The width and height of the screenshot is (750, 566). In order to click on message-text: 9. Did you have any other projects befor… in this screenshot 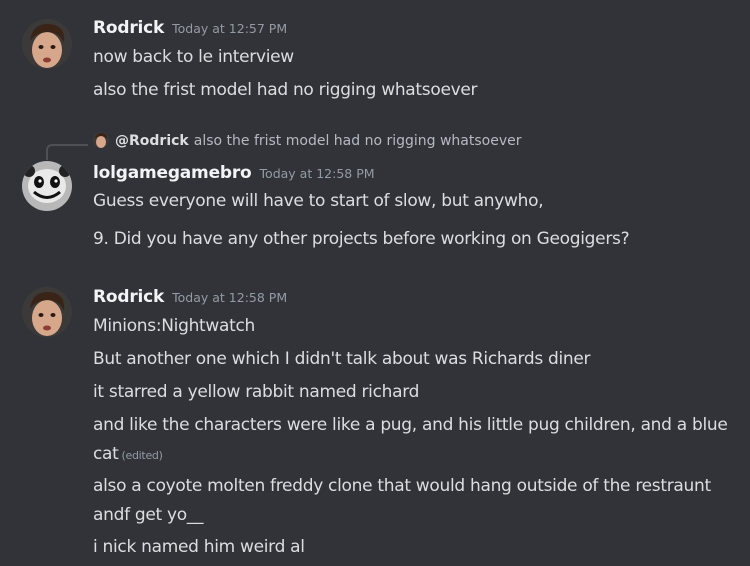, I will do `click(361, 239)`.